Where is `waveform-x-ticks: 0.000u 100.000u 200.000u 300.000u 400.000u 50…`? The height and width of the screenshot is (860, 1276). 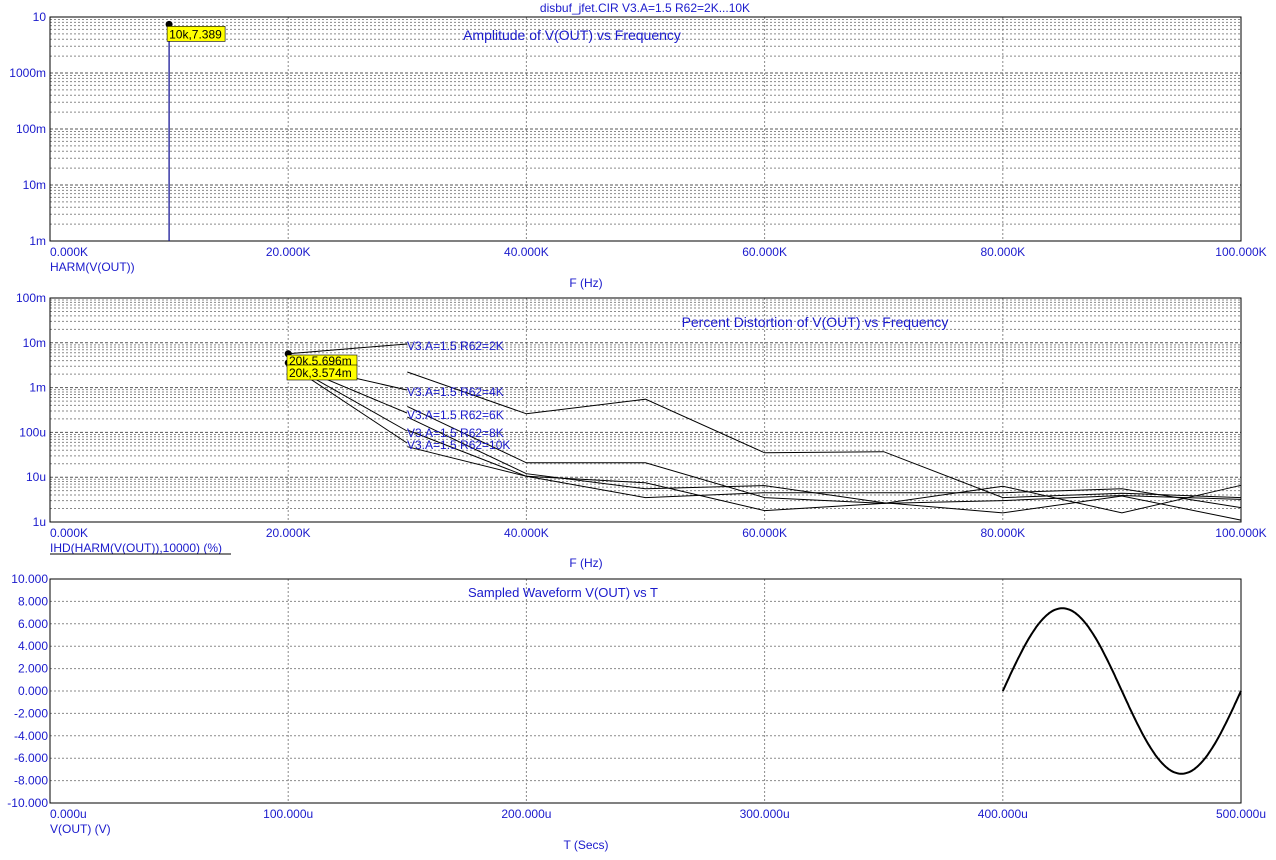 waveform-x-ticks: 0.000u 100.000u 200.000u 300.000u 400.000u 50… is located at coordinates (658, 814).